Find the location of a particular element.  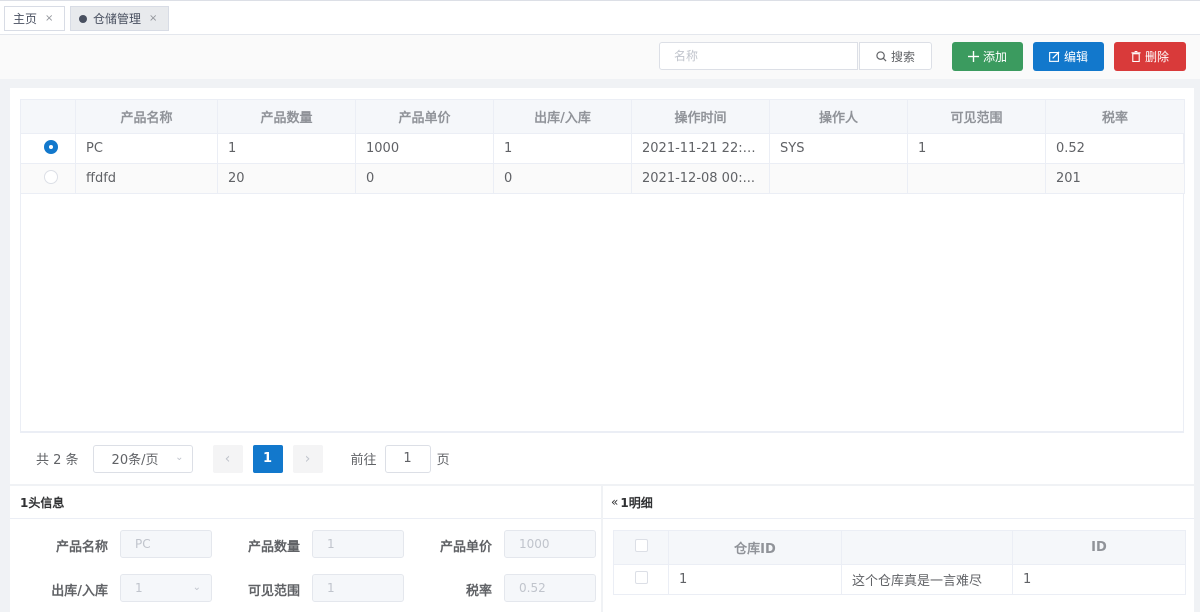

tab-home: 主页 × is located at coordinates (34, 18).